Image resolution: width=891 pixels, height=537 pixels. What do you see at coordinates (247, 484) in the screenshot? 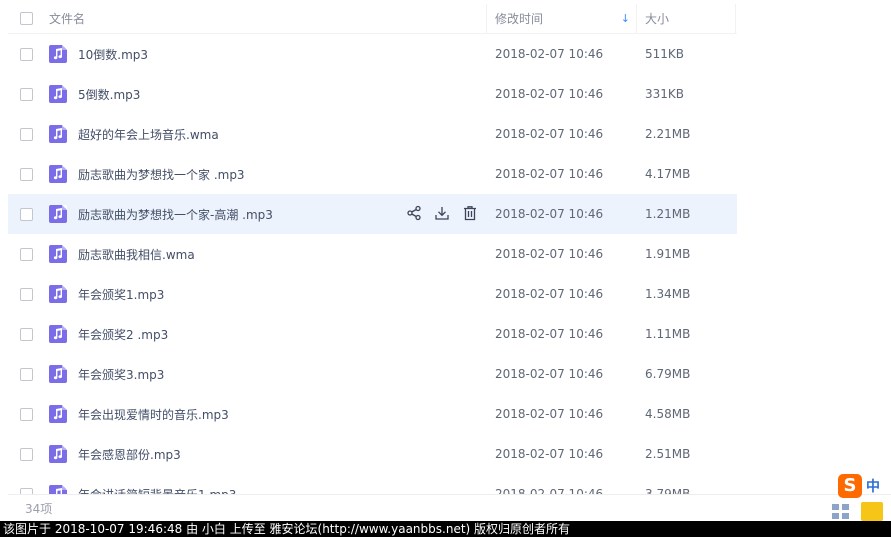
I see `file-name-cell: 年会讲话简短背景音乐1.mp3` at bounding box center [247, 484].